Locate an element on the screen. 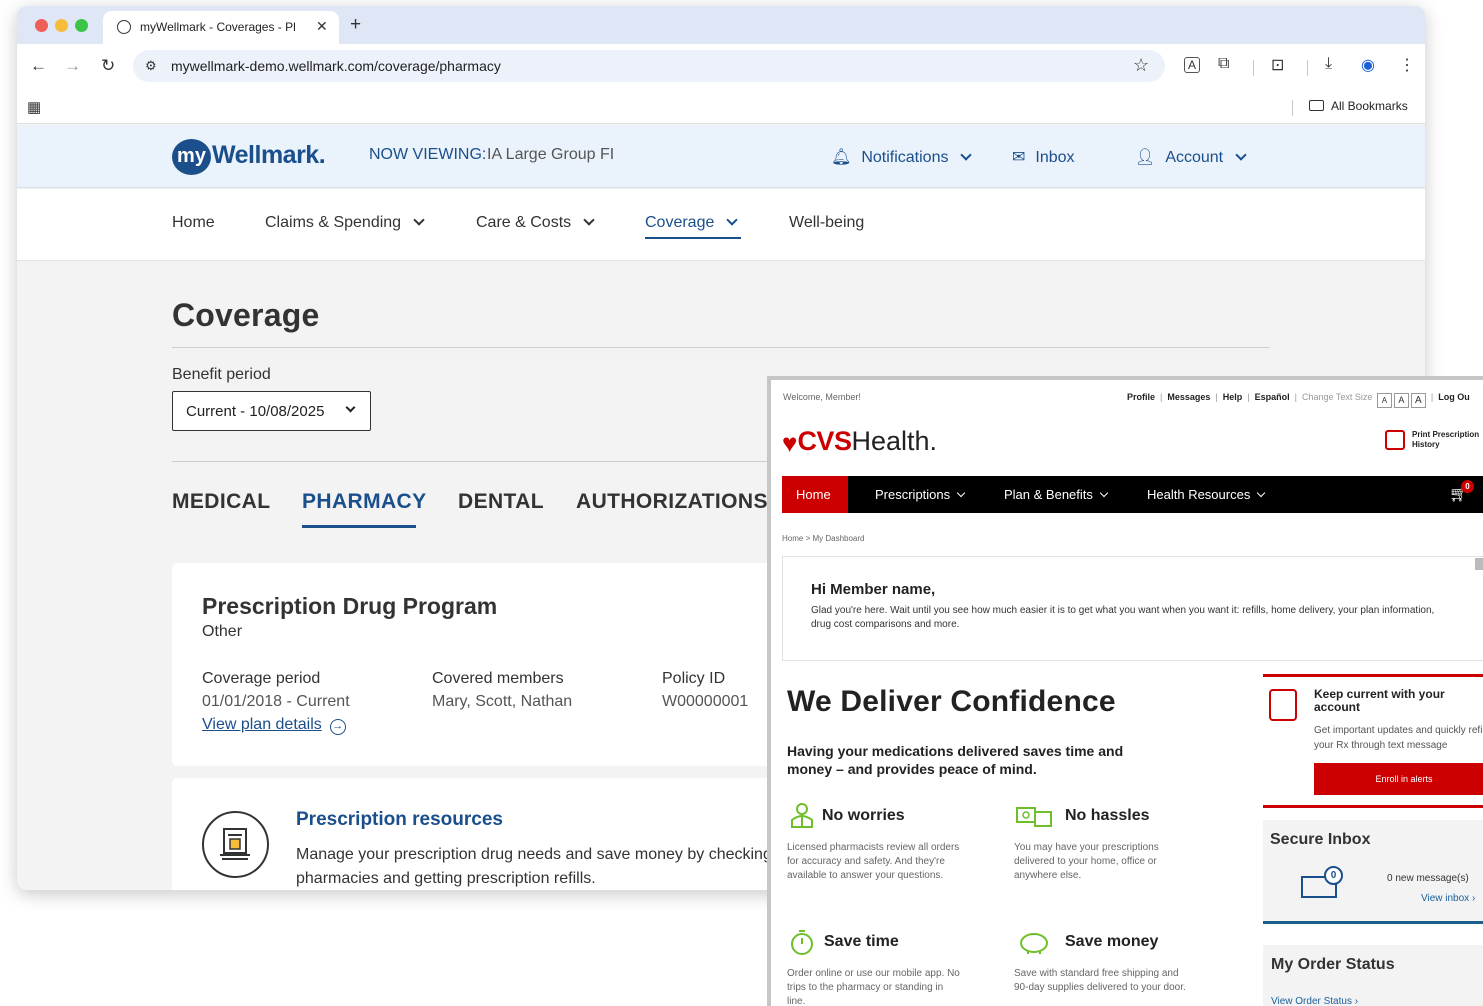  logout-link: Log Ou is located at coordinates (1454, 397).